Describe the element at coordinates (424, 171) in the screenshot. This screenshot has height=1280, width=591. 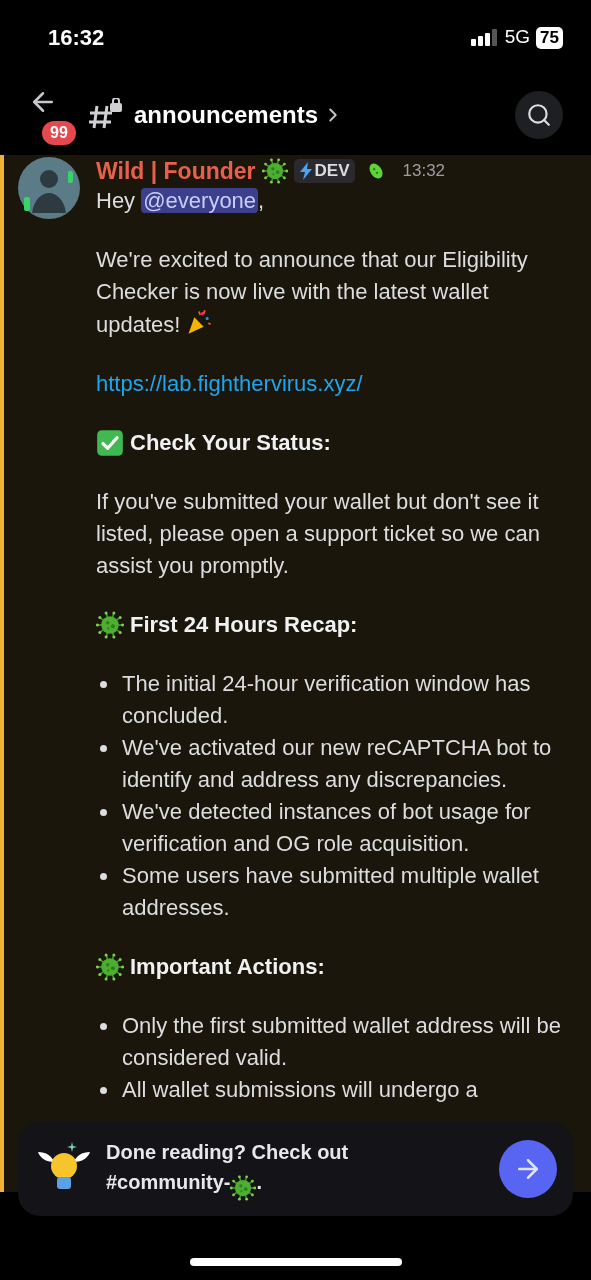
I see `message-timestamp: 13:32` at that location.